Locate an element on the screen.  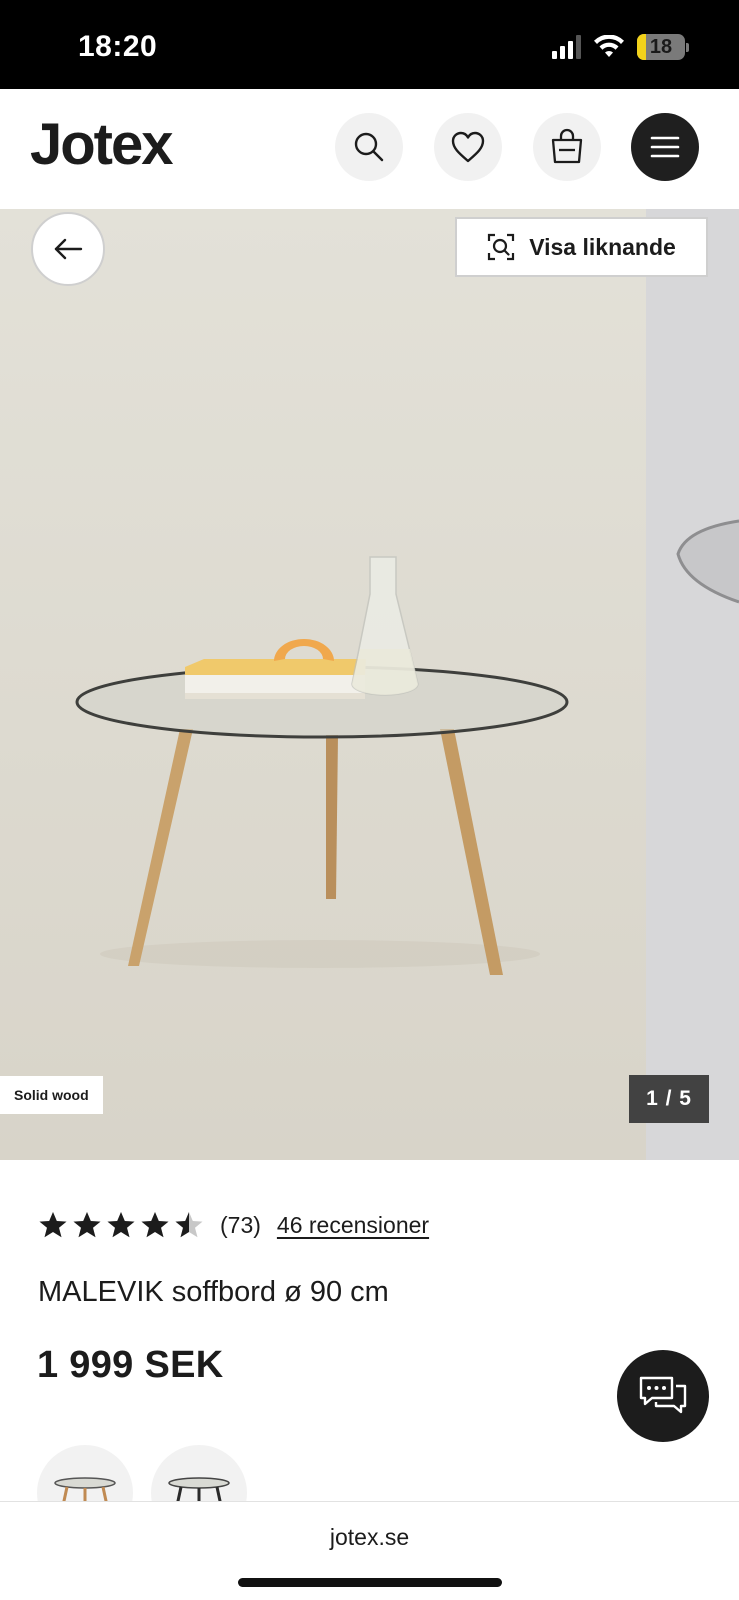
home-indicator is located at coordinates (370, 1582).